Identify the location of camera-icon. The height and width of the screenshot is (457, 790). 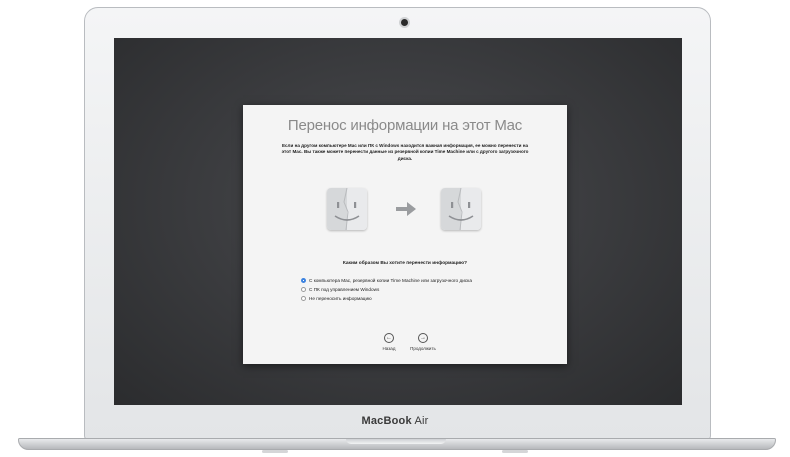
(404, 22).